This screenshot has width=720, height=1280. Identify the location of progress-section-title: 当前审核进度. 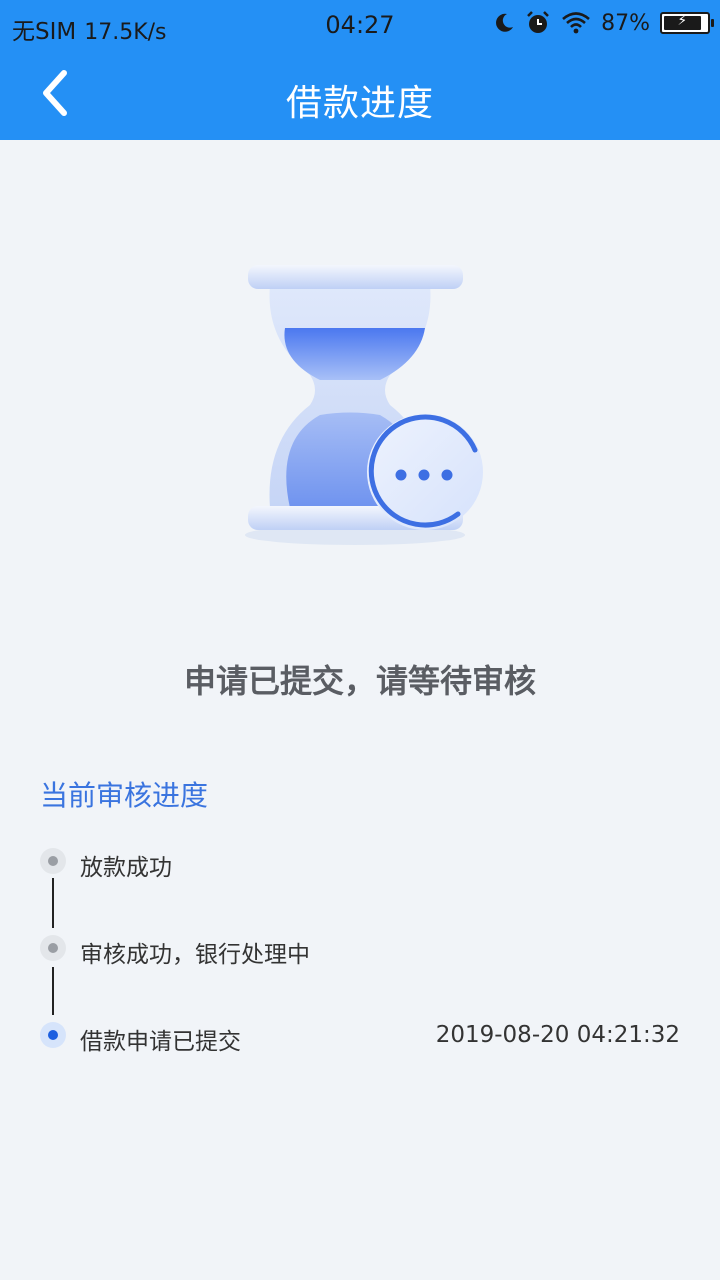
(124, 795).